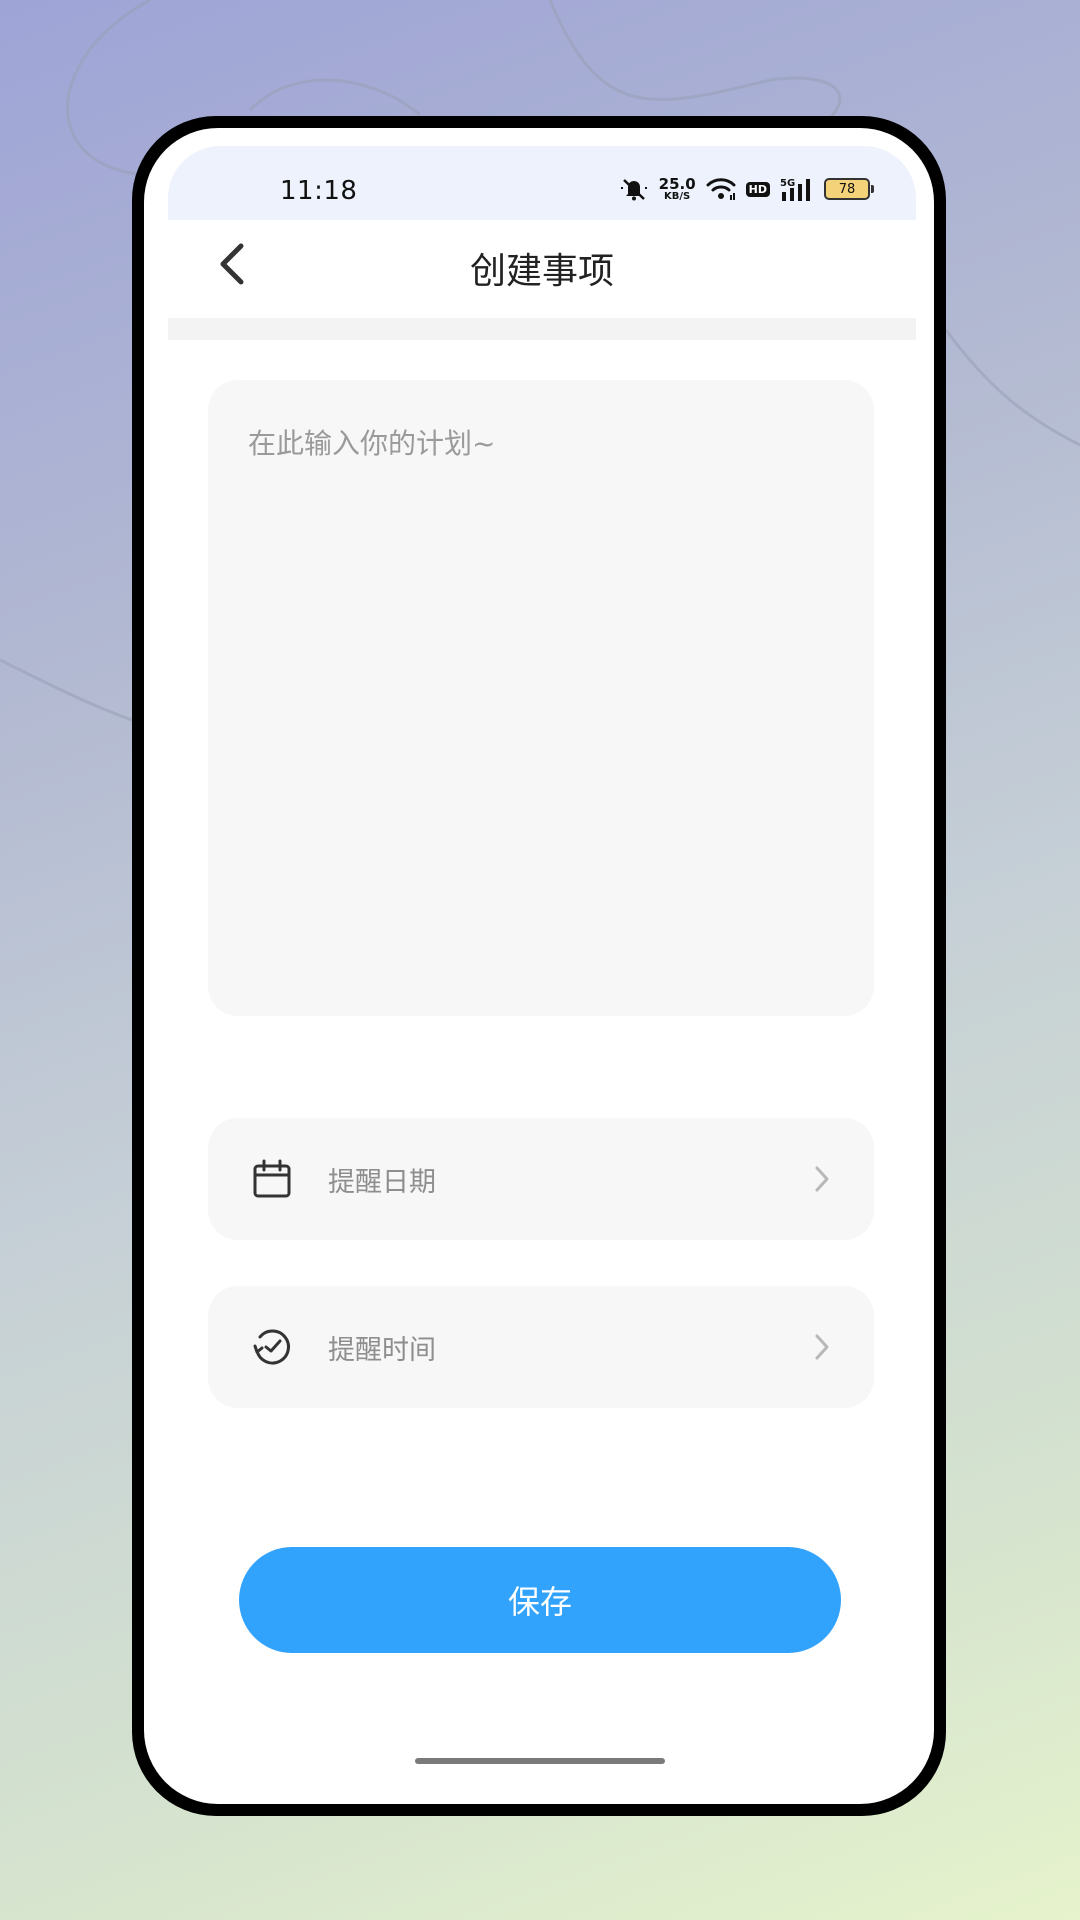  Describe the element at coordinates (540, 1761) in the screenshot. I see `home-indicator` at that location.